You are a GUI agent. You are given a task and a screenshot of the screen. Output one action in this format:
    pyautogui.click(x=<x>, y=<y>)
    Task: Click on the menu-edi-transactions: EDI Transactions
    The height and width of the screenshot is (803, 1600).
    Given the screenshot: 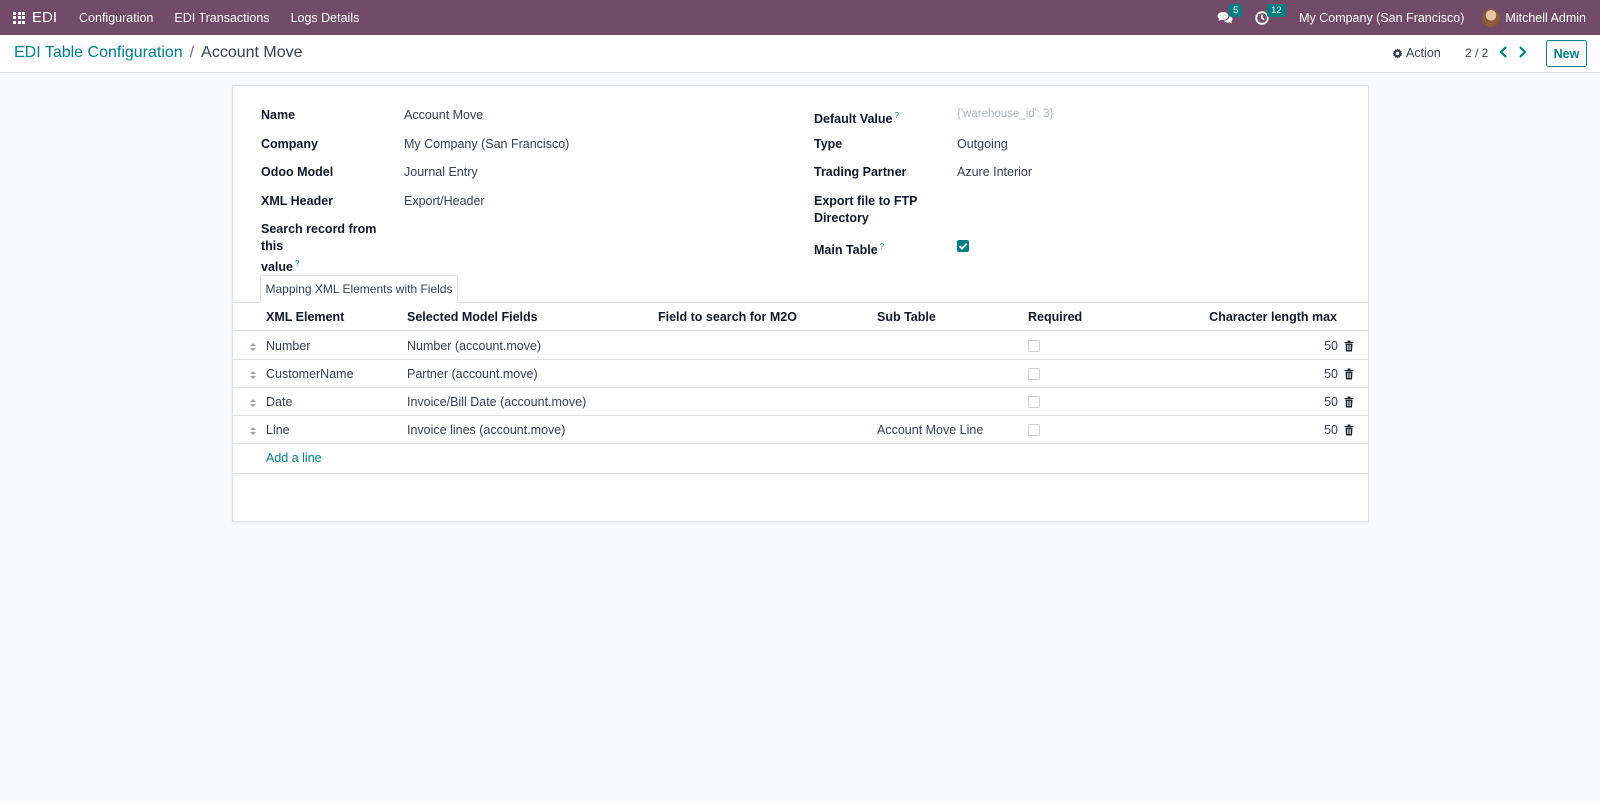 What is the action you would take?
    pyautogui.click(x=221, y=18)
    